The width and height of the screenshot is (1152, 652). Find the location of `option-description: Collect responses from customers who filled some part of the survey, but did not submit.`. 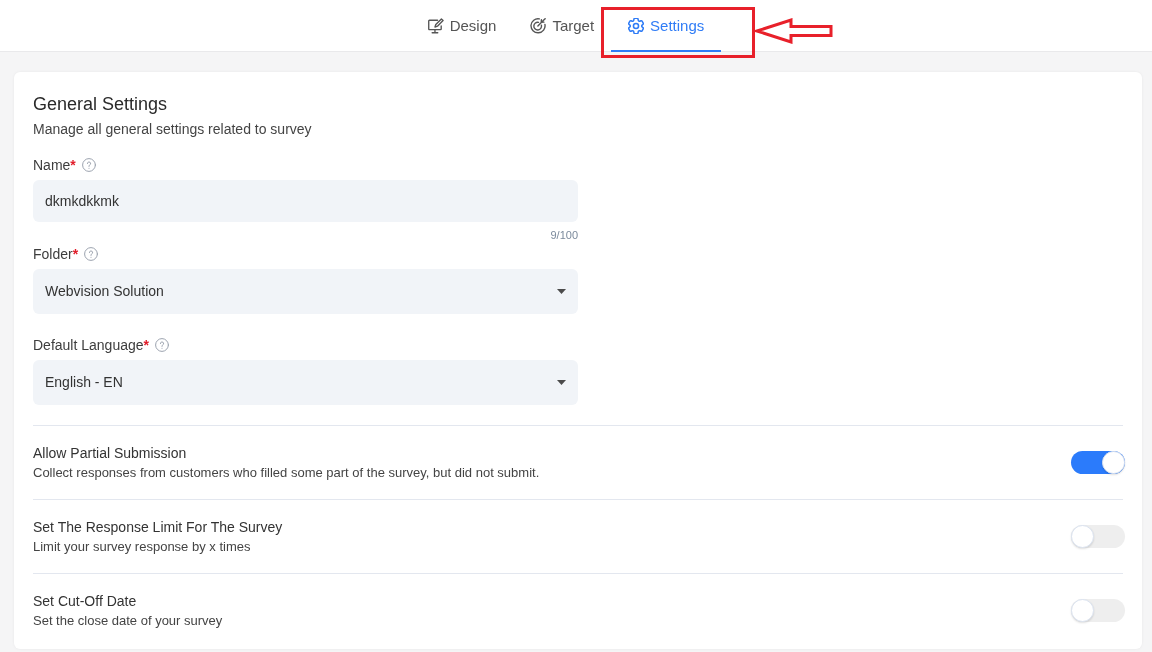

option-description: Collect responses from customers who filled some part of the survey, but did not submit. is located at coordinates (286, 473).